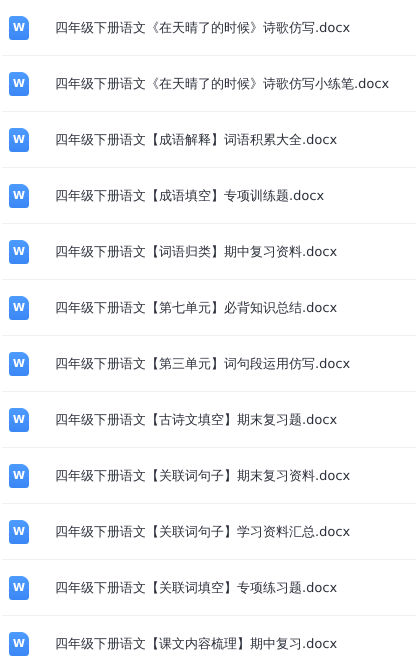 This screenshot has width=416, height=661. Describe the element at coordinates (202, 364) in the screenshot. I see `file-name: 四年级下册语文【第三单元】词句段运用仿写.docx` at that location.